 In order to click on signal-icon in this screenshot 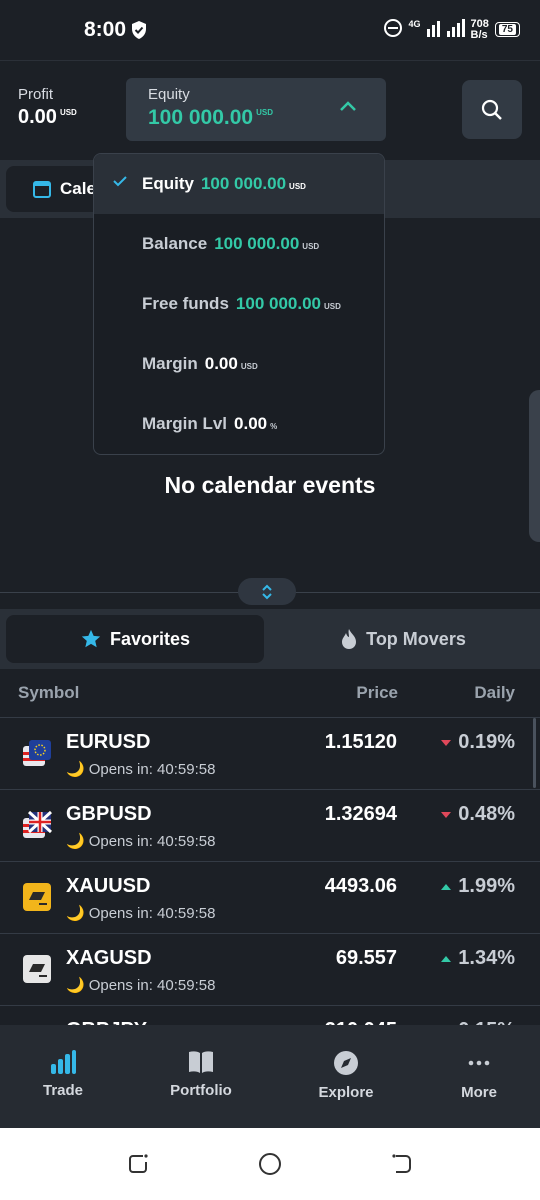, I will do `click(445, 29)`.